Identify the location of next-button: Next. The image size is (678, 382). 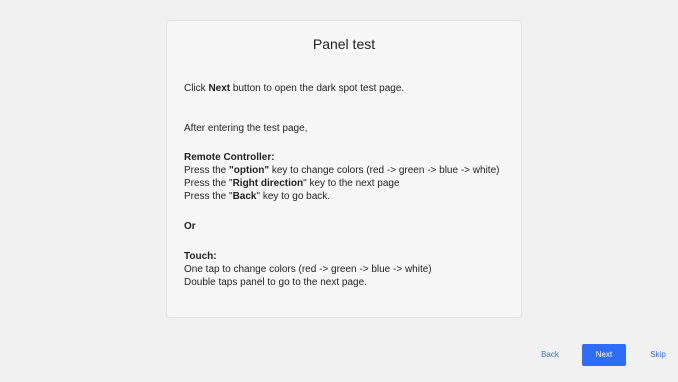
(604, 355).